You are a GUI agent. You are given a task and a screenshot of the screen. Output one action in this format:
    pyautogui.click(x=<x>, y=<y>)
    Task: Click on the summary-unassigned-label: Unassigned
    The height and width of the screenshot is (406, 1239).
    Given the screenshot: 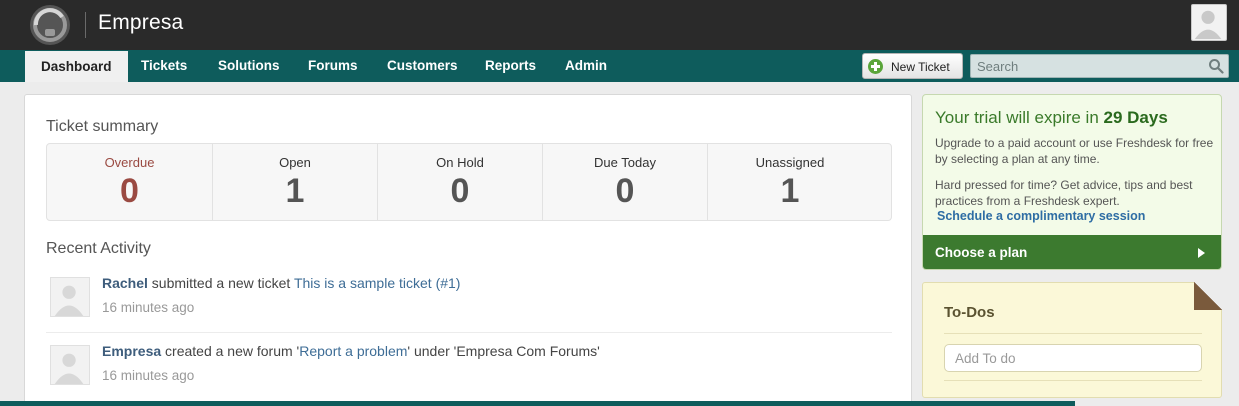 What is the action you would take?
    pyautogui.click(x=790, y=162)
    